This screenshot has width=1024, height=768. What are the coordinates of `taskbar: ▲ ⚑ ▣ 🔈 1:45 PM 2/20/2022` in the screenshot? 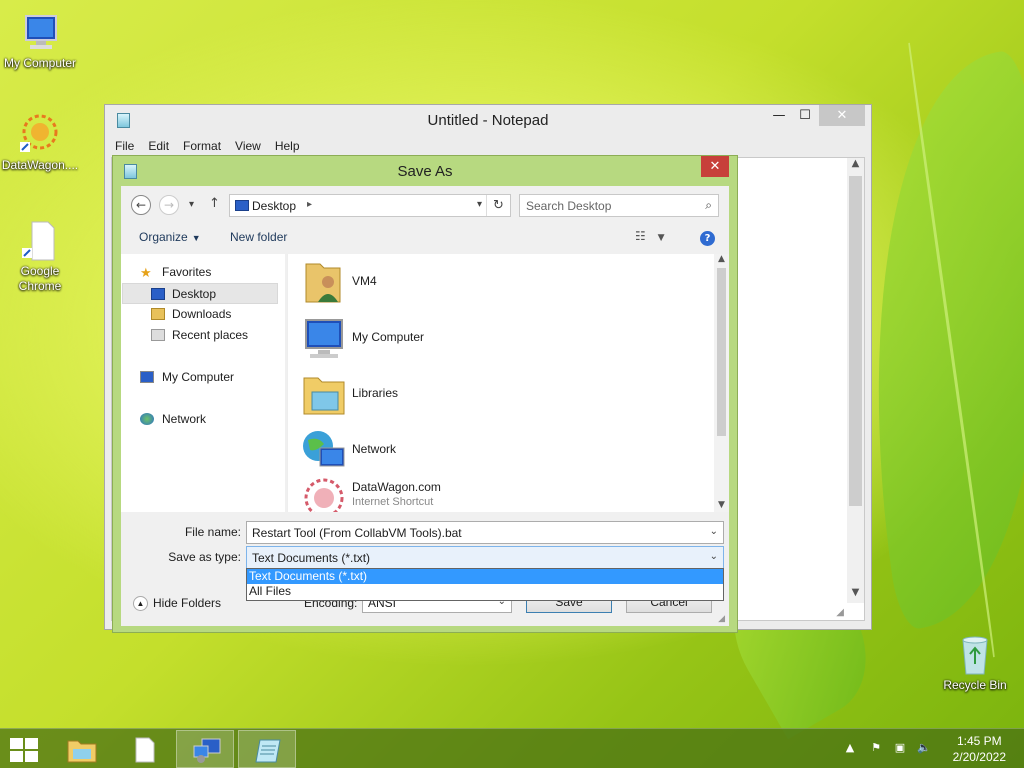 It's located at (512, 748).